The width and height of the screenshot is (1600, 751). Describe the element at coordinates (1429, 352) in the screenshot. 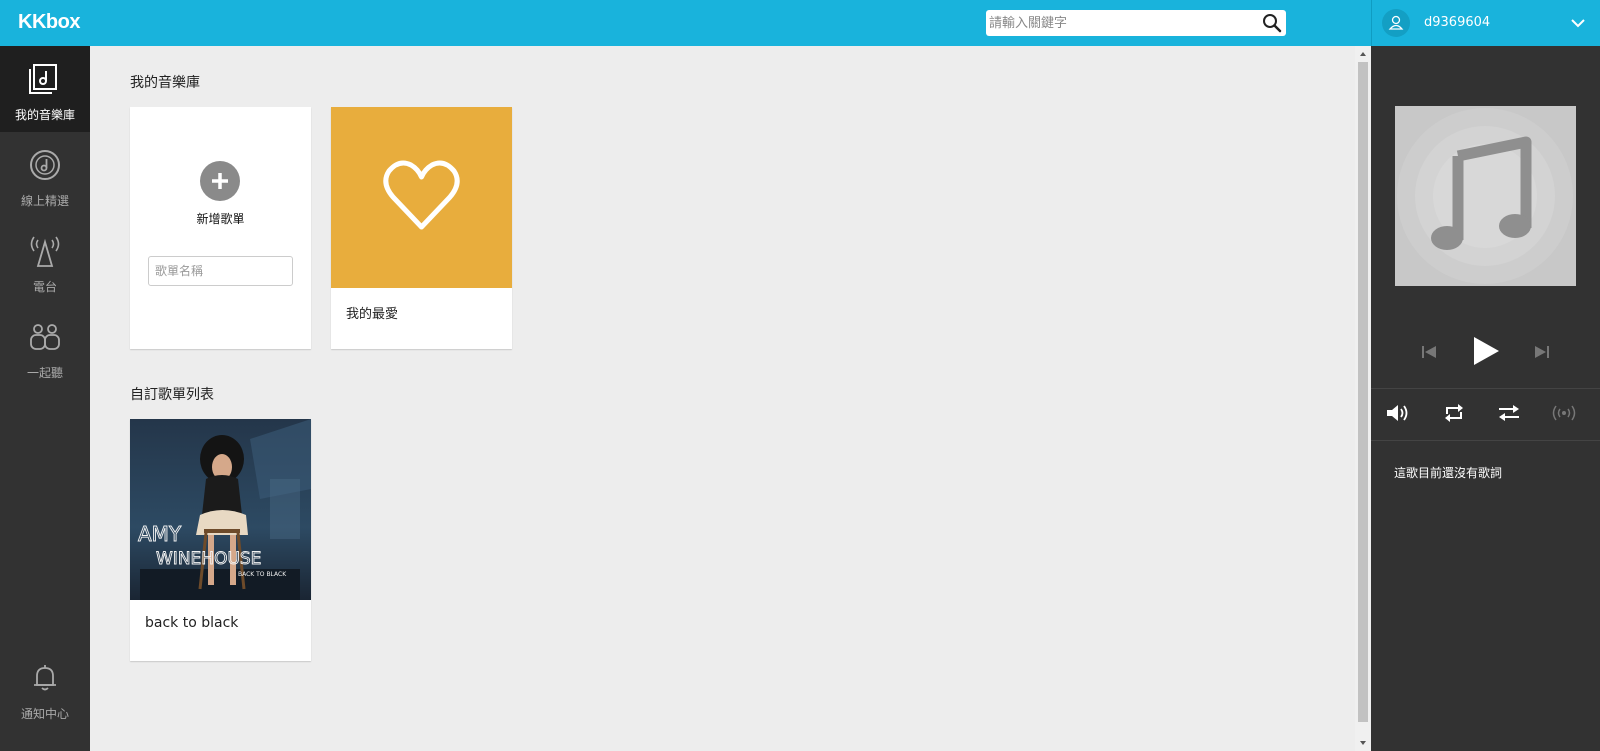

I see `previous-track-icon` at that location.